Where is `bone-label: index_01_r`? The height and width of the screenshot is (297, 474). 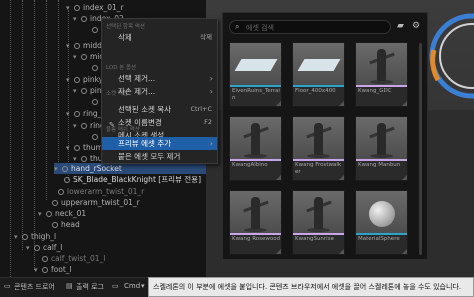 bone-label: index_01_r is located at coordinates (103, 7).